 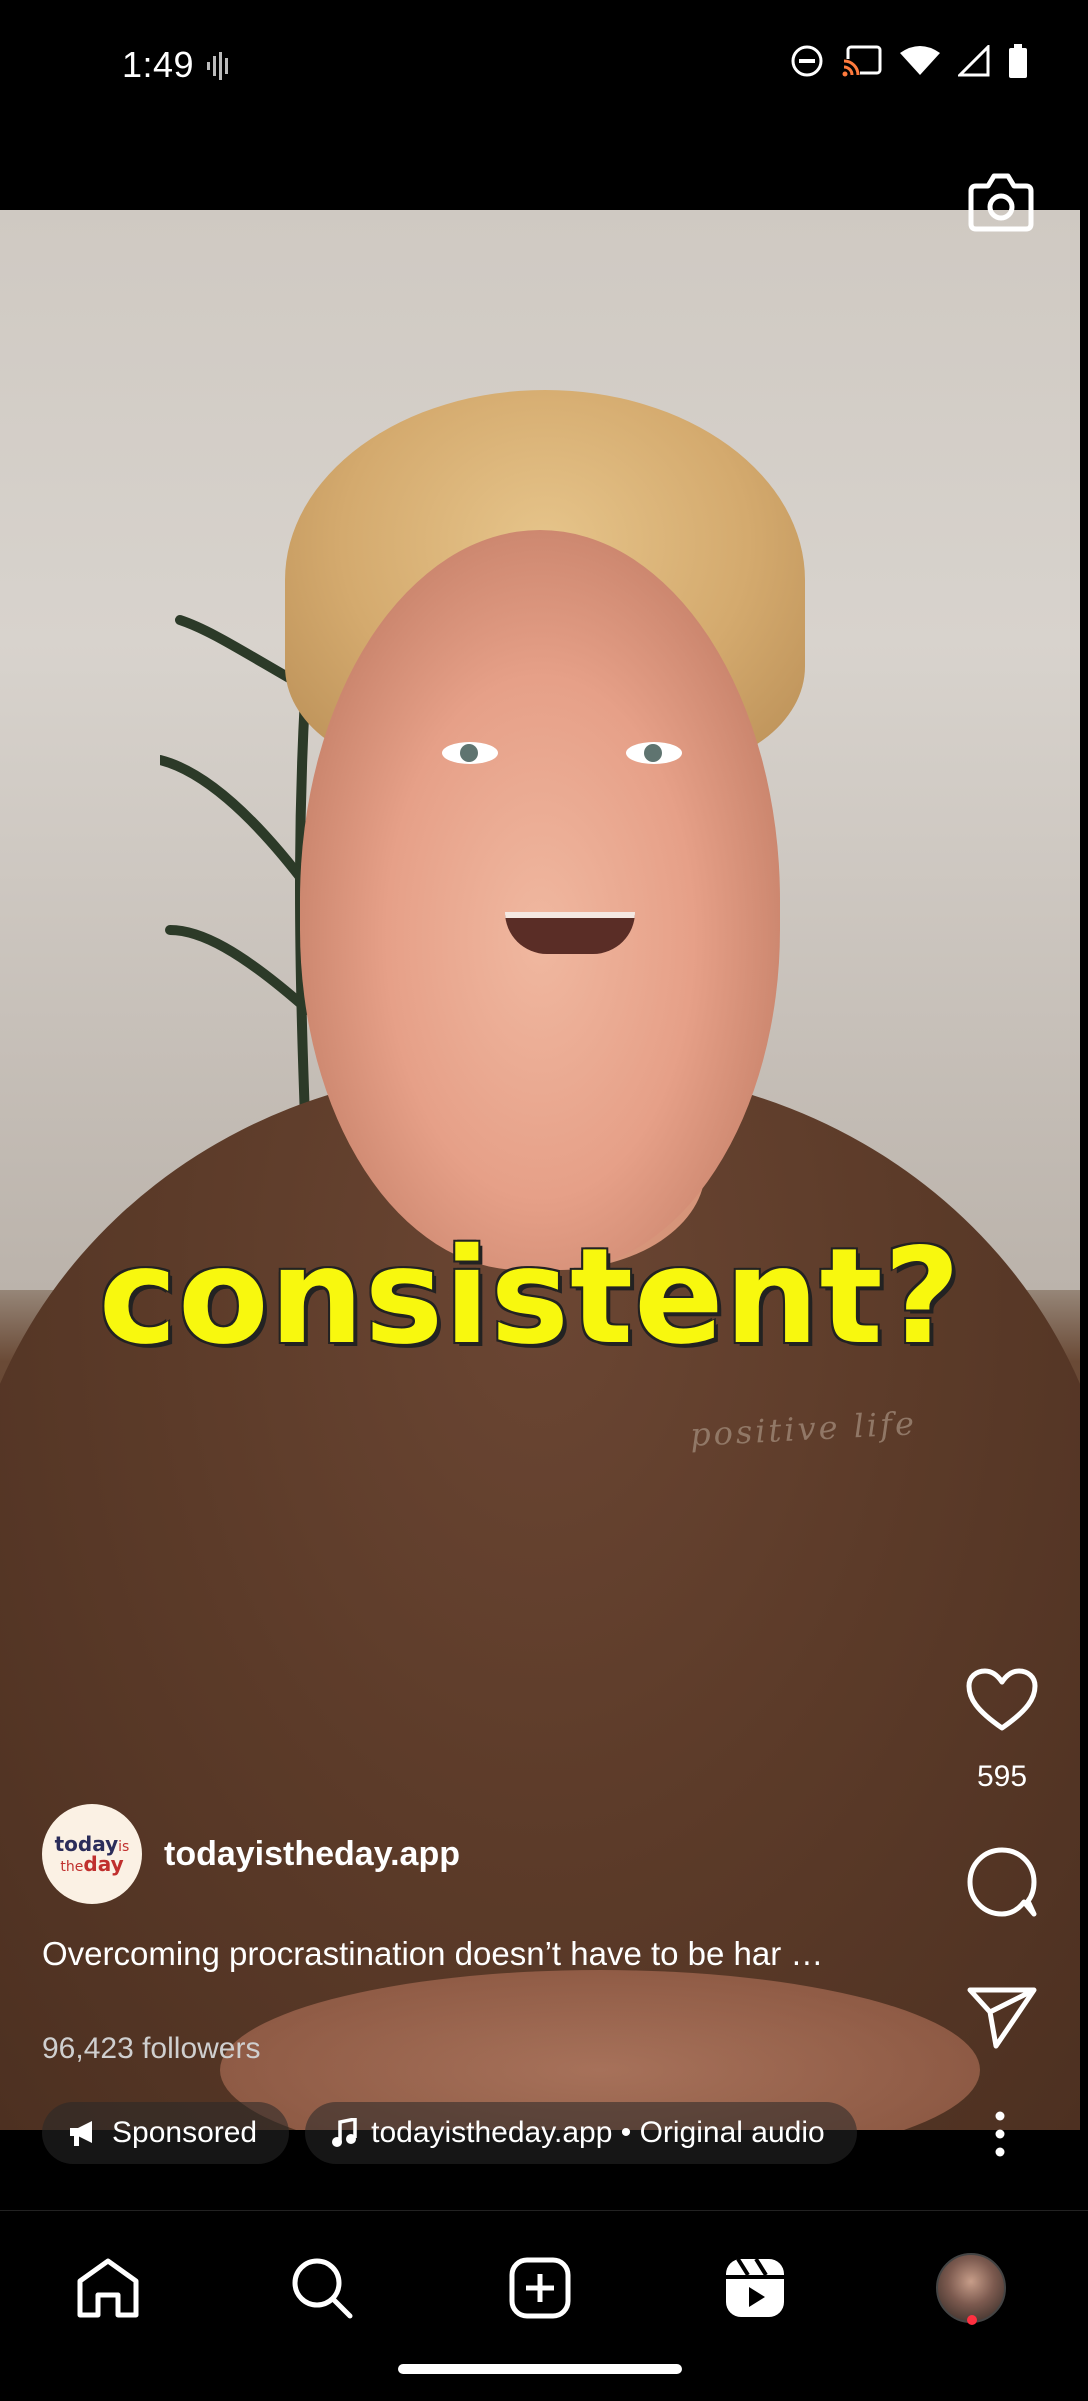 I want to click on followers-count: 96,423 followers, so click(x=151, y=2048).